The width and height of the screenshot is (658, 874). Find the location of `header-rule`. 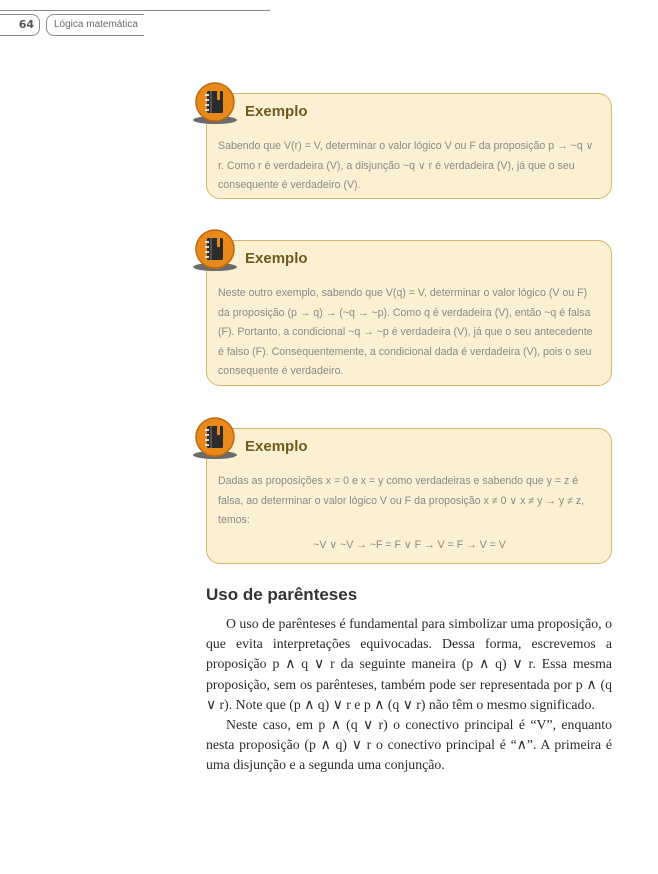

header-rule is located at coordinates (135, 10).